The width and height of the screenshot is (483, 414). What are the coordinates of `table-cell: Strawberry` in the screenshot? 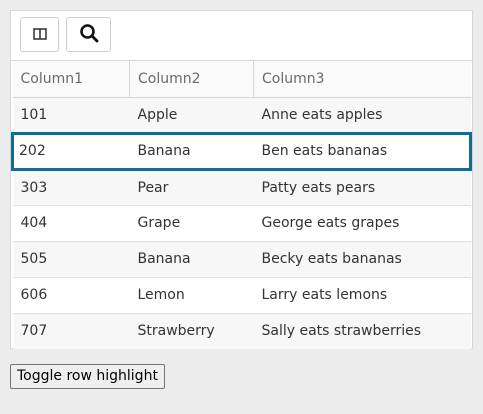 It's located at (191, 331).